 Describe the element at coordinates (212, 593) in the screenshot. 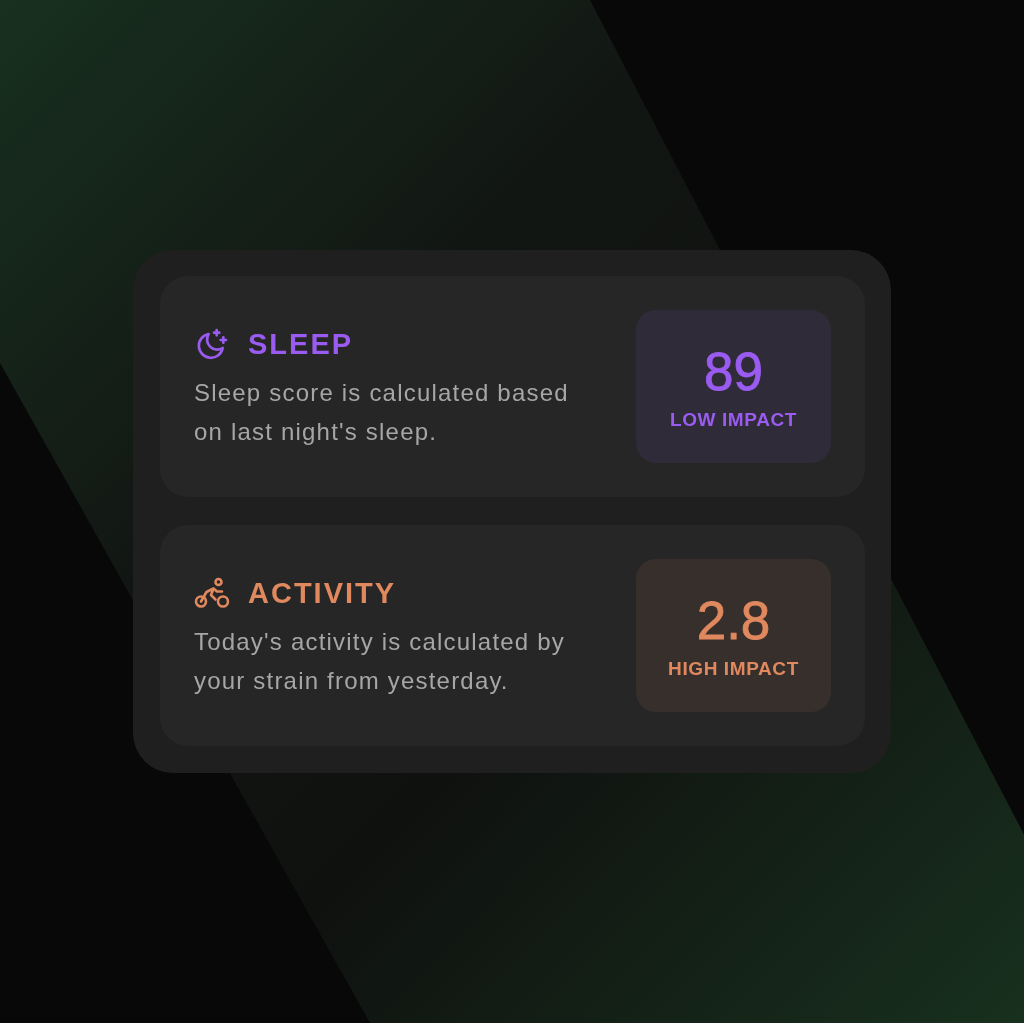

I see `cyclist-icon` at that location.